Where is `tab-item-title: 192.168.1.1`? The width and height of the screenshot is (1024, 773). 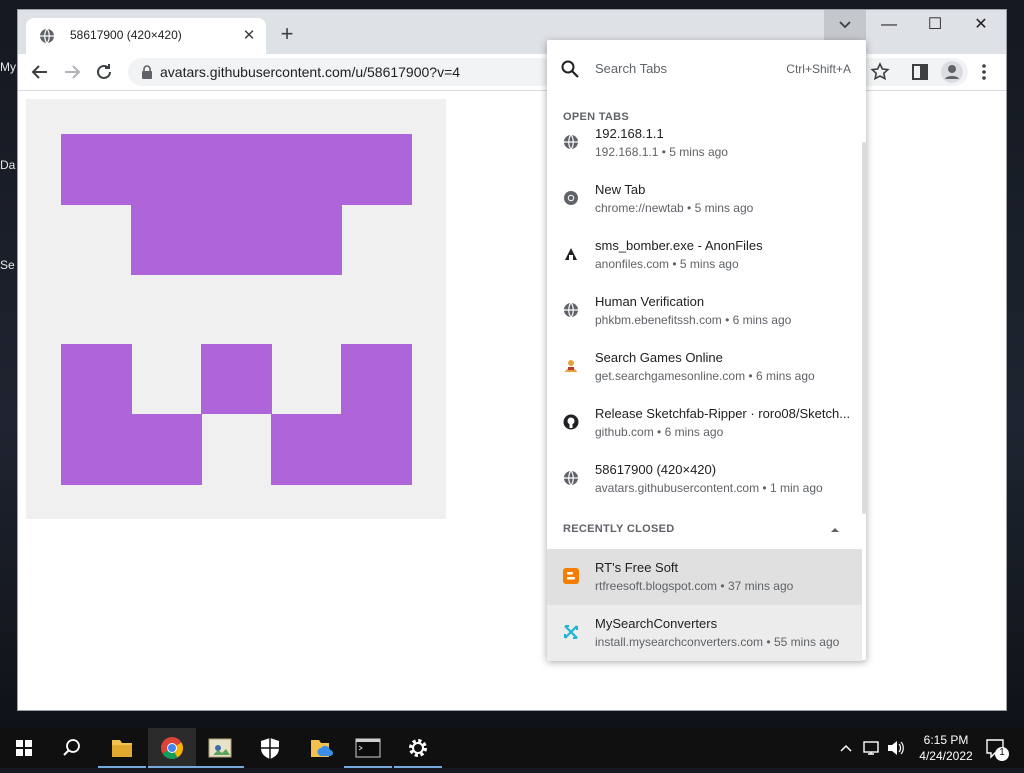 tab-item-title: 192.168.1.1 is located at coordinates (629, 134).